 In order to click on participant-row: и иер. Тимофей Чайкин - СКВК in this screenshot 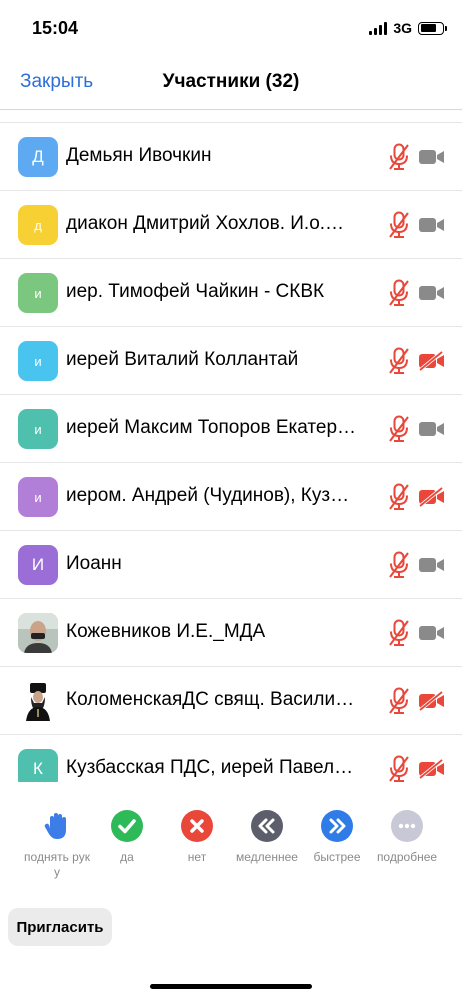, I will do `click(231, 293)`.